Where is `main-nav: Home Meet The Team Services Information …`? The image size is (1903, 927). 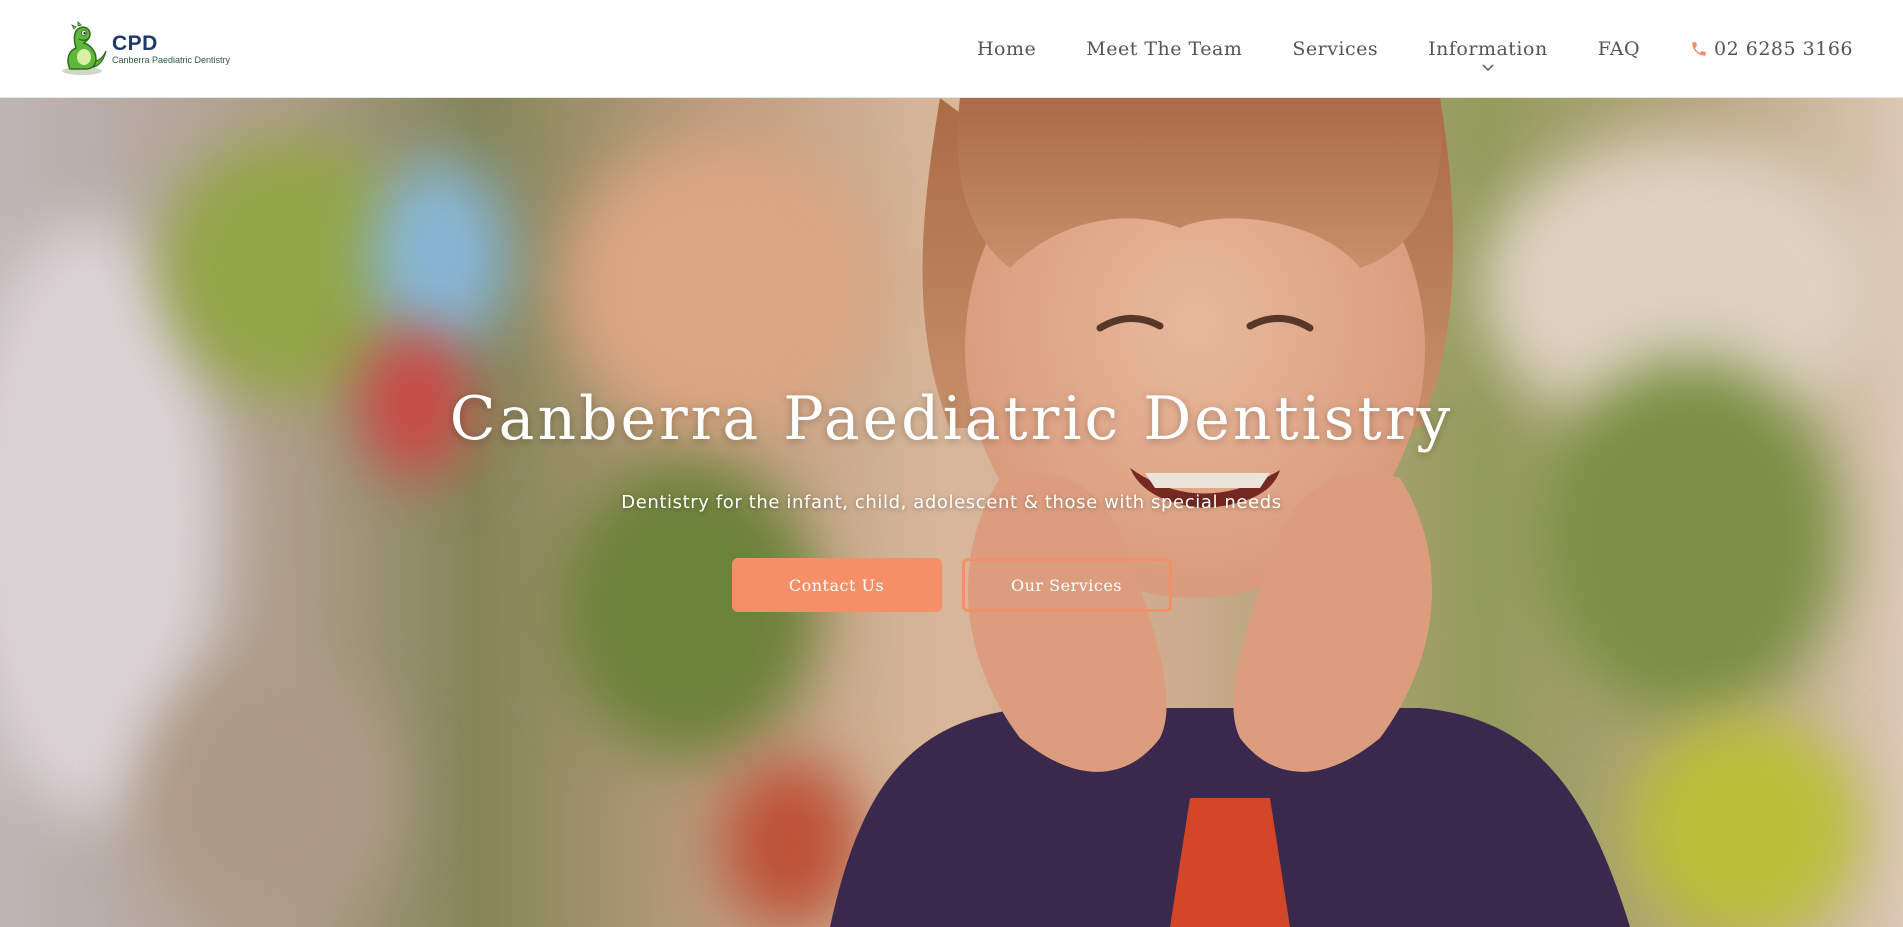 main-nav: Home Meet The Team Services Information … is located at coordinates (1402, 54).